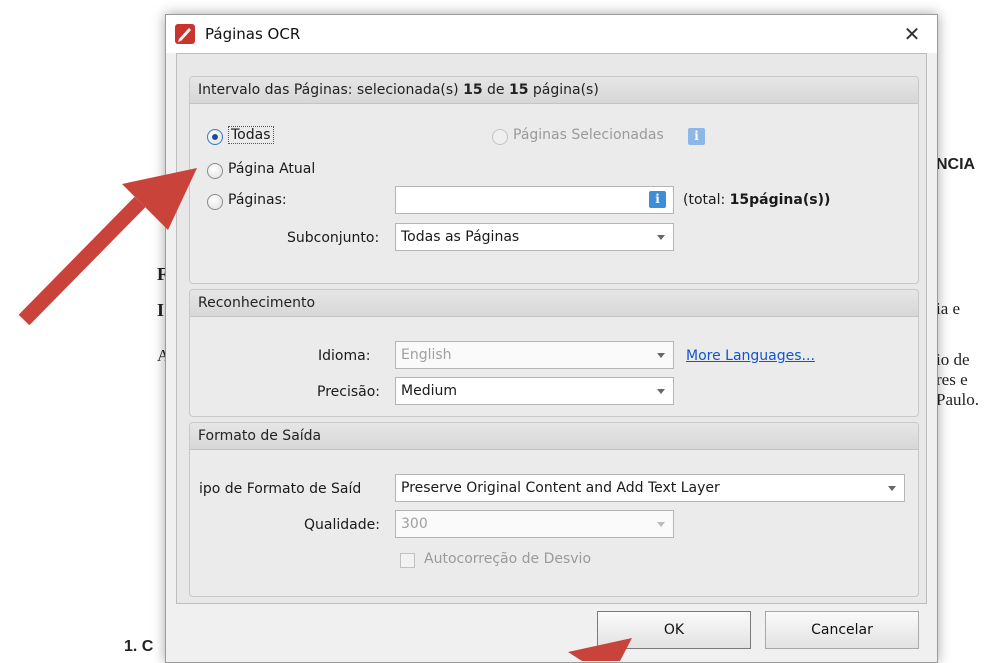  Describe the element at coordinates (342, 525) in the screenshot. I see `quality-label: Qualidade:` at that location.